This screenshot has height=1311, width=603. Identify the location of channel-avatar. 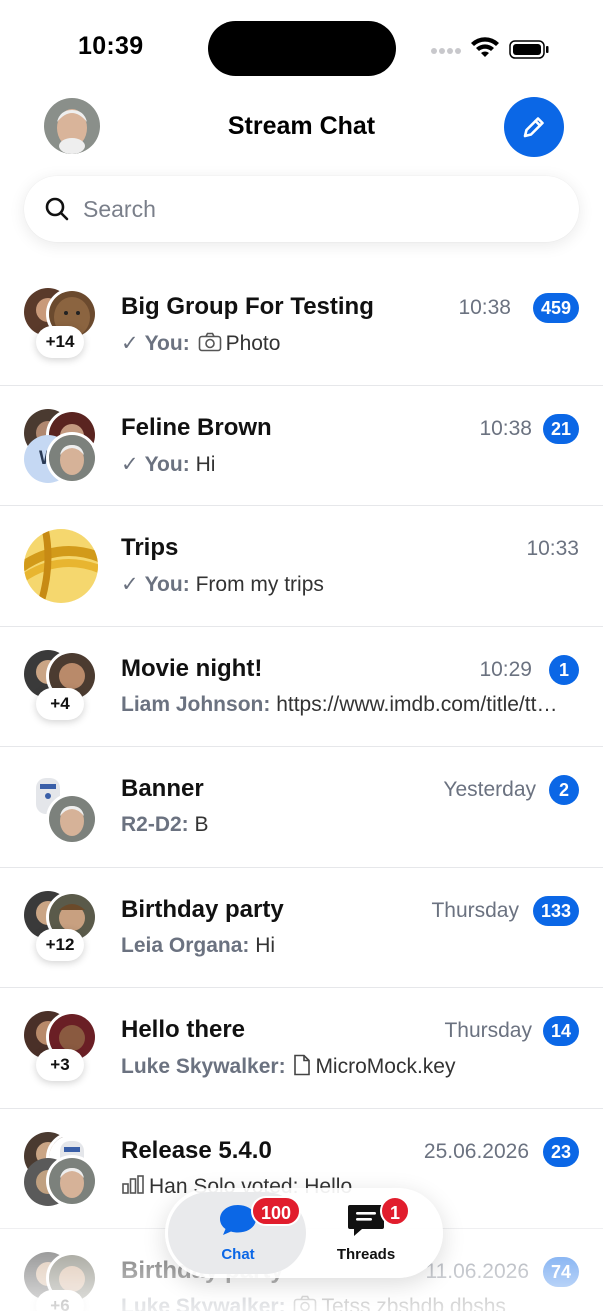
(61, 566).